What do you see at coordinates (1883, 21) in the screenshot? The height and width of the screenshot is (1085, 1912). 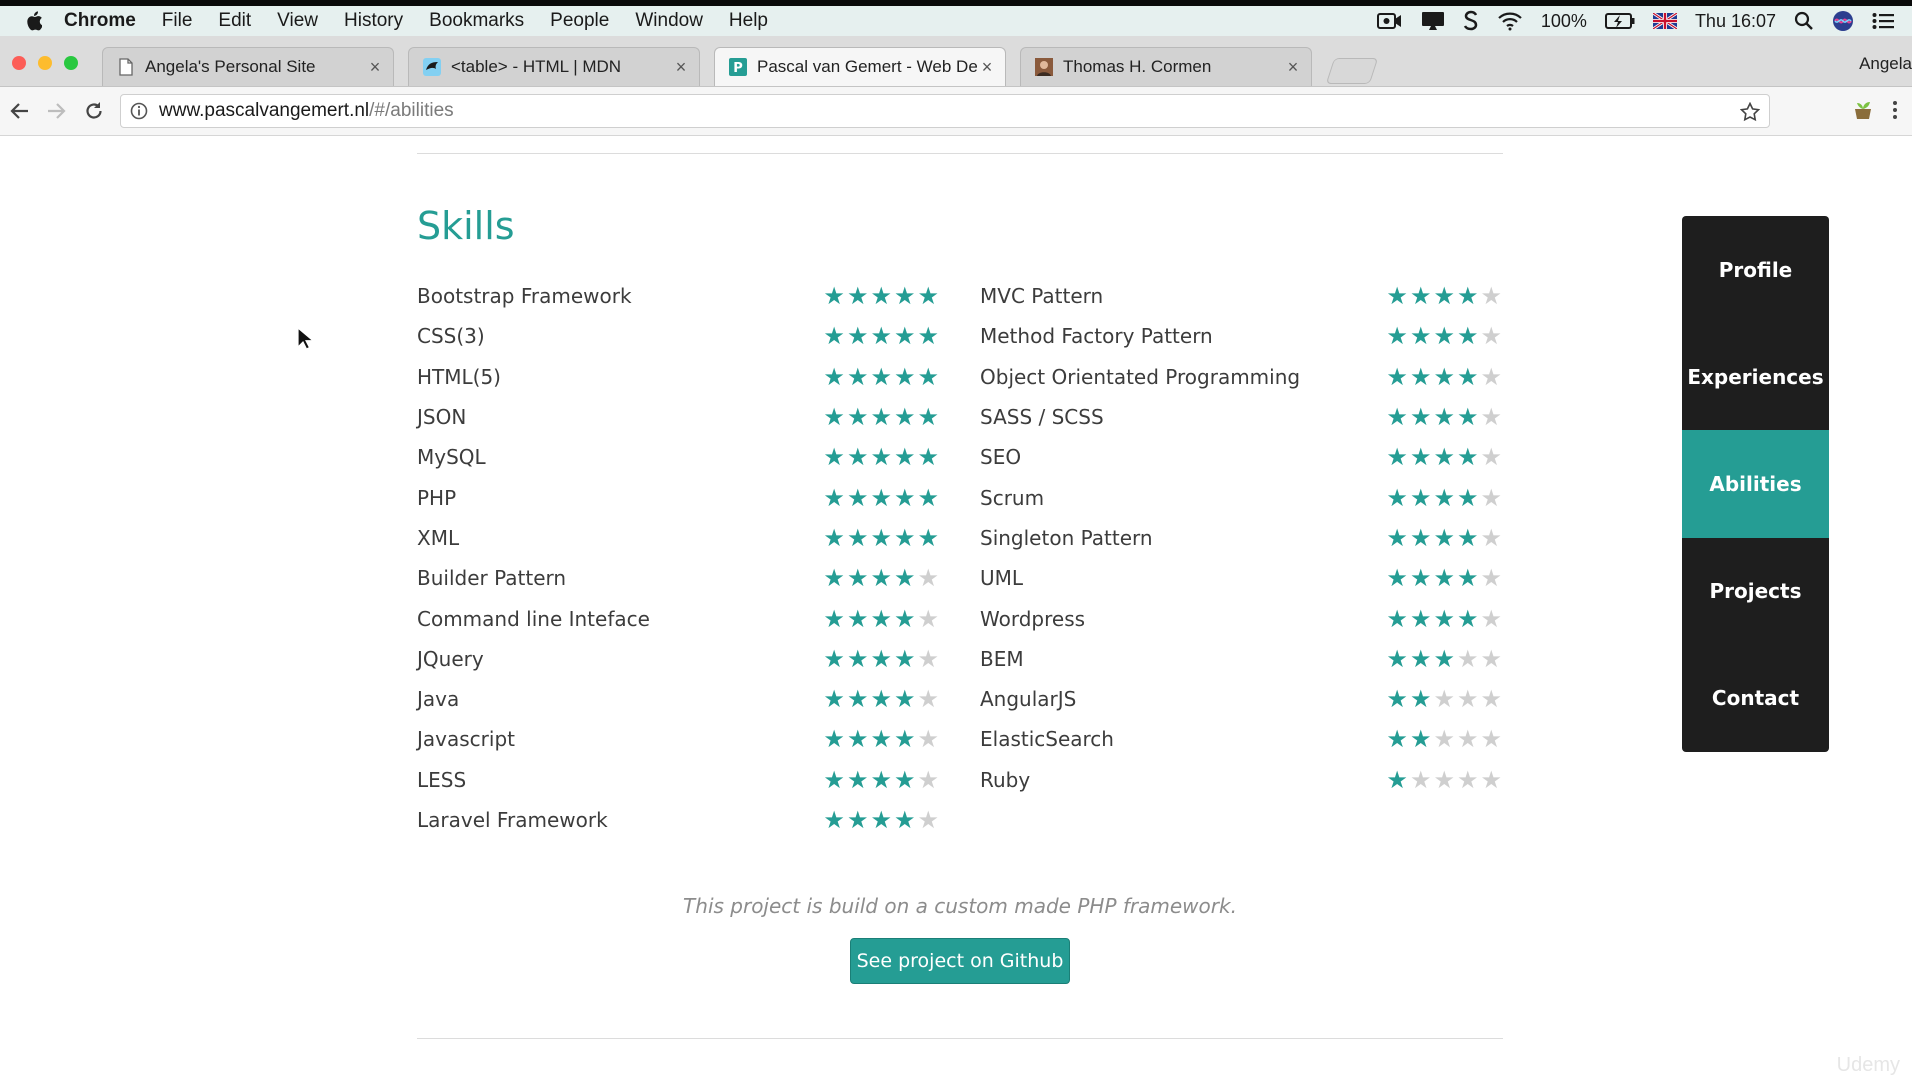 I see `notification-center-icon` at bounding box center [1883, 21].